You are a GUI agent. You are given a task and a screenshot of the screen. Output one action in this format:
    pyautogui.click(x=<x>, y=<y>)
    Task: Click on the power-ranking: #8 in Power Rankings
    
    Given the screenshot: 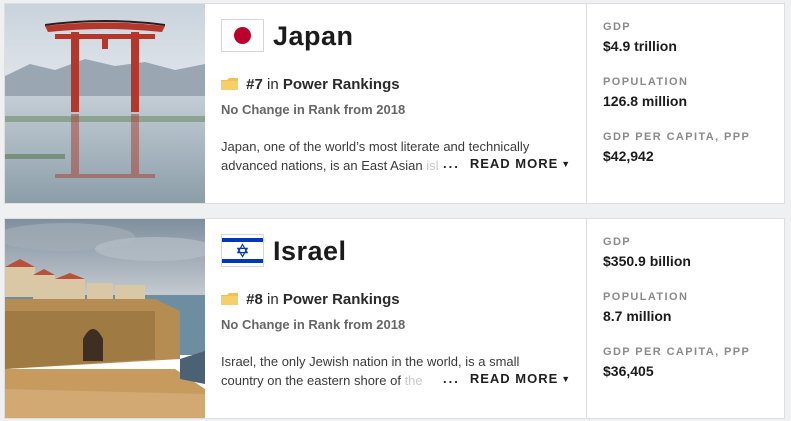 What is the action you would take?
    pyautogui.click(x=310, y=299)
    